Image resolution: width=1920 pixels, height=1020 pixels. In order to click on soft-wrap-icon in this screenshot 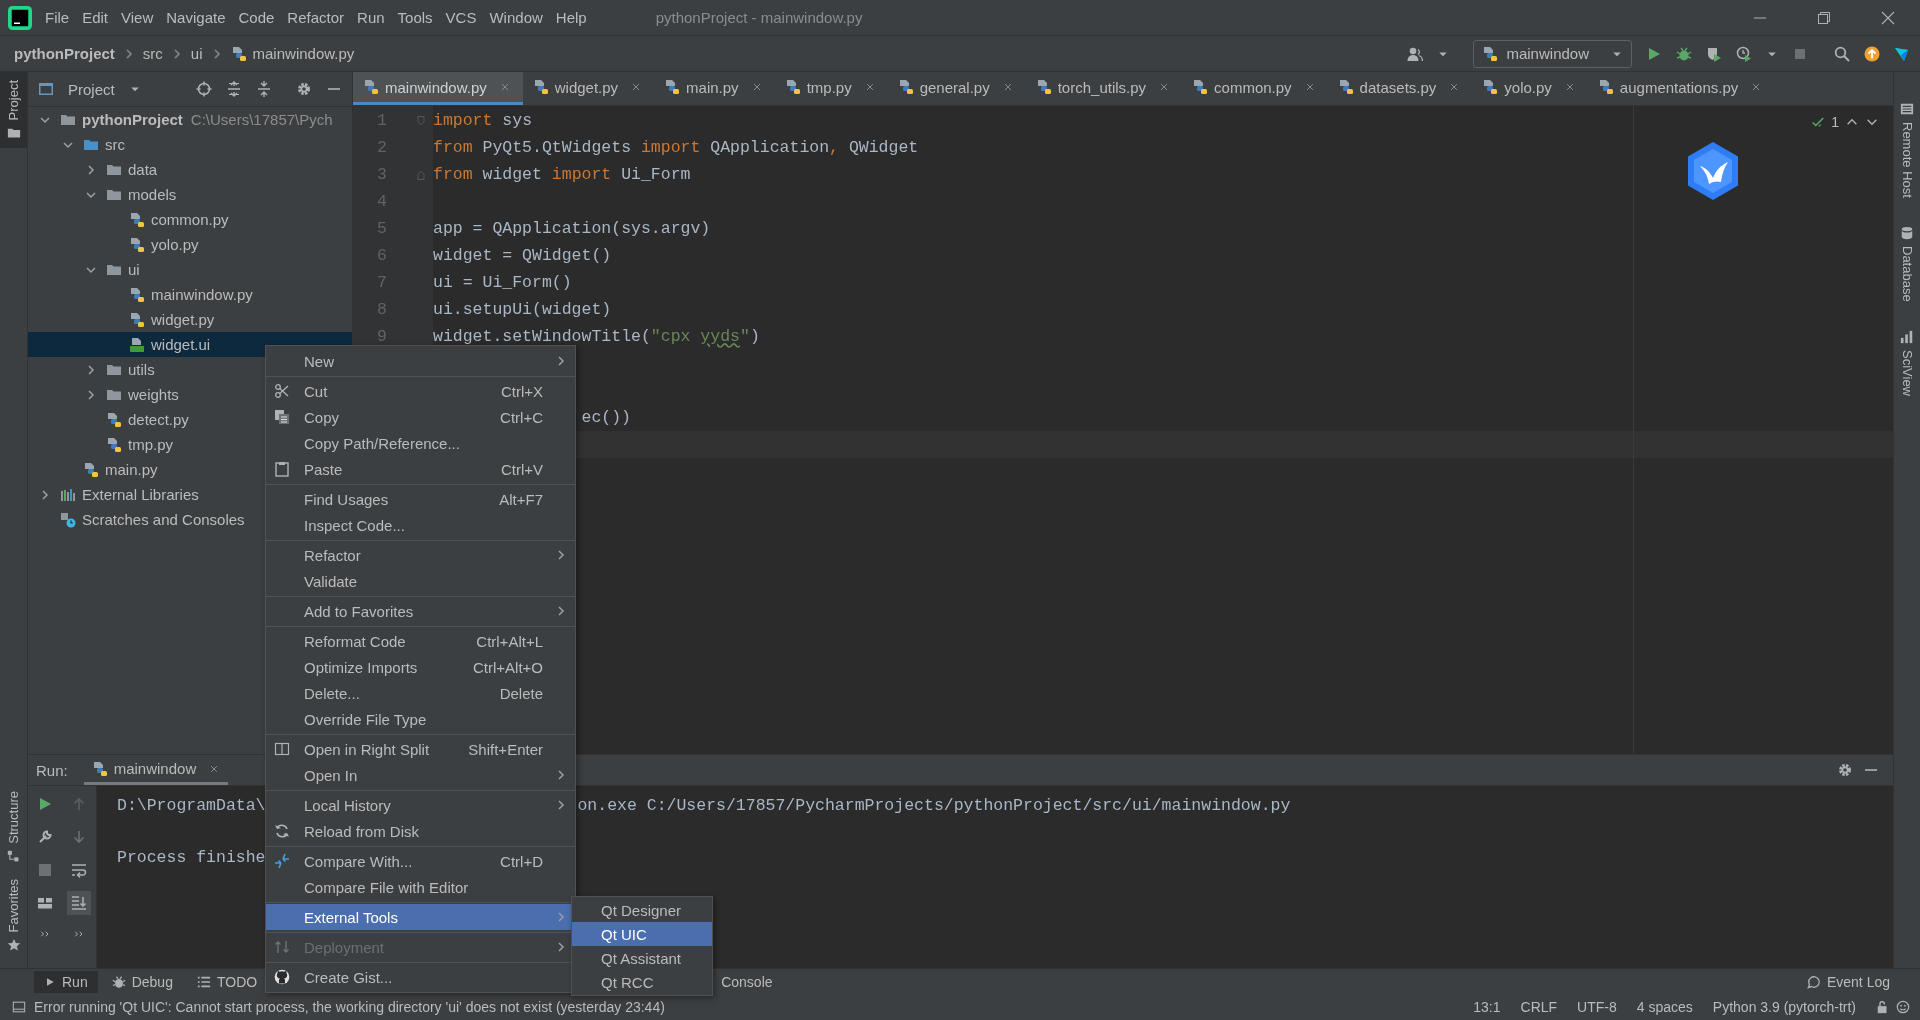, I will do `click(79, 870)`.